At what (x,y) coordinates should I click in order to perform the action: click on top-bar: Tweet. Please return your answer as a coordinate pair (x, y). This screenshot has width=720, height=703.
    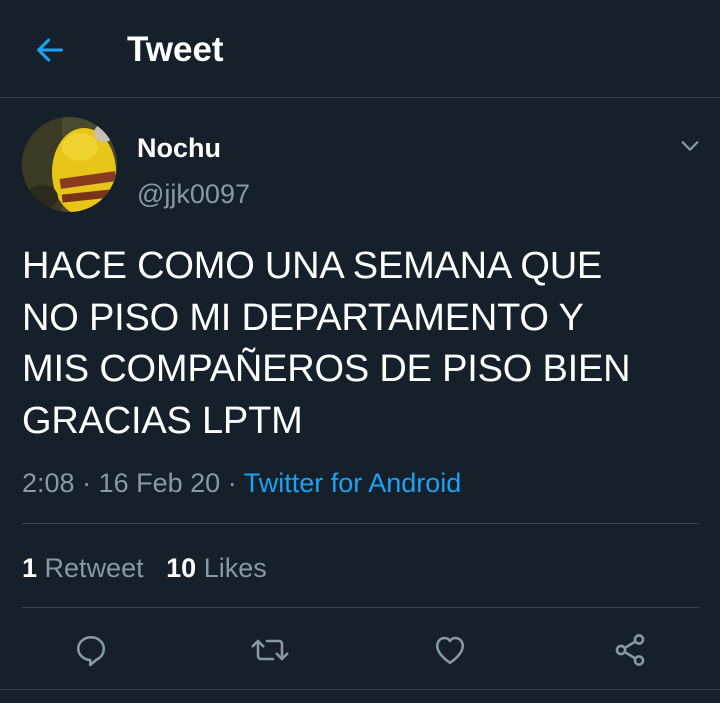
    Looking at the image, I should click on (360, 49).